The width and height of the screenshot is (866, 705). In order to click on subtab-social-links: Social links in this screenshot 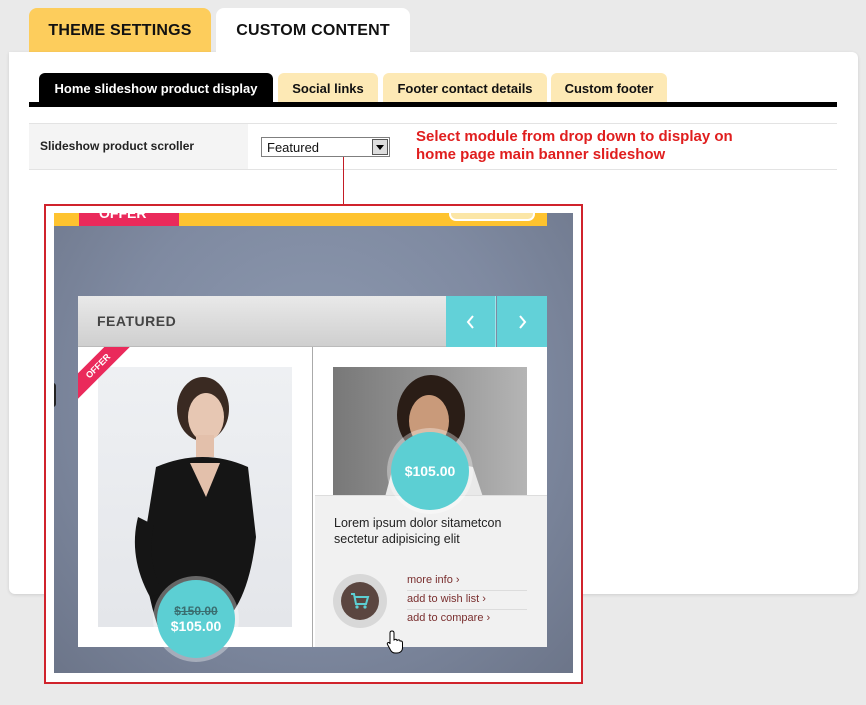, I will do `click(328, 88)`.